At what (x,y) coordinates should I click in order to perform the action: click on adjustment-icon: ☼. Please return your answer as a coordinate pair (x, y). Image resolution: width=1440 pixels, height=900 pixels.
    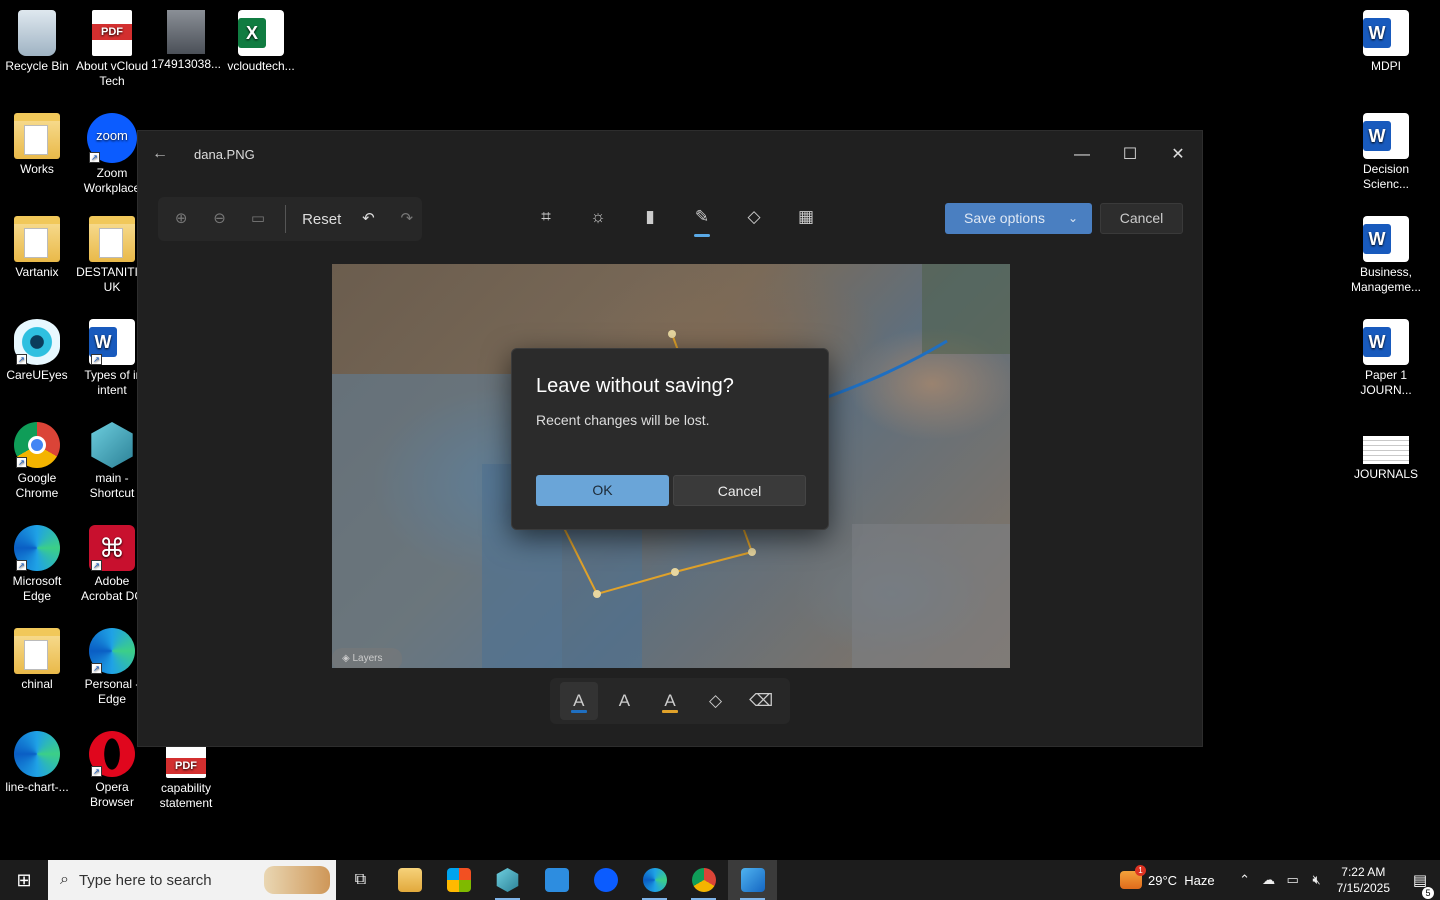
    Looking at the image, I should click on (598, 218).